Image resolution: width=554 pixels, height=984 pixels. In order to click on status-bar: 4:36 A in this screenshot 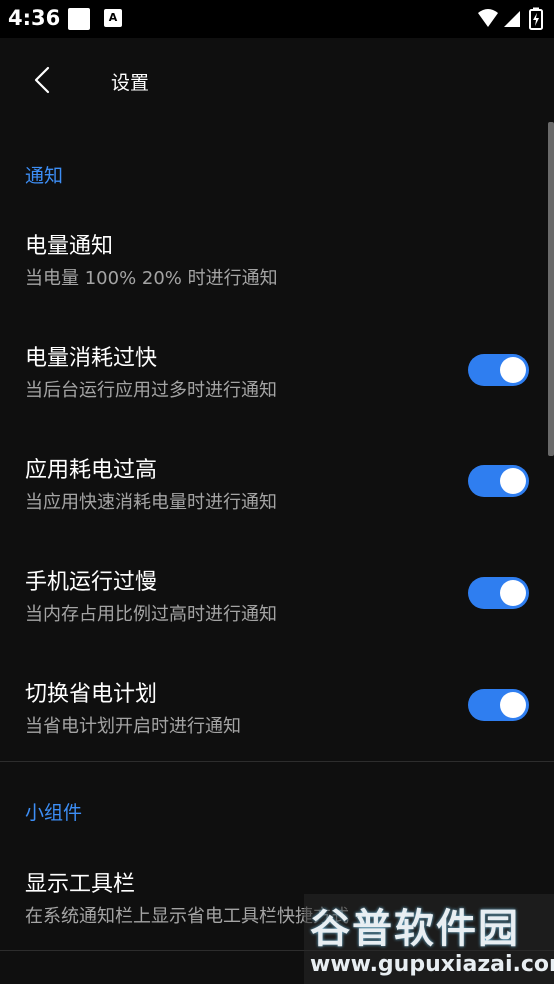, I will do `click(277, 19)`.